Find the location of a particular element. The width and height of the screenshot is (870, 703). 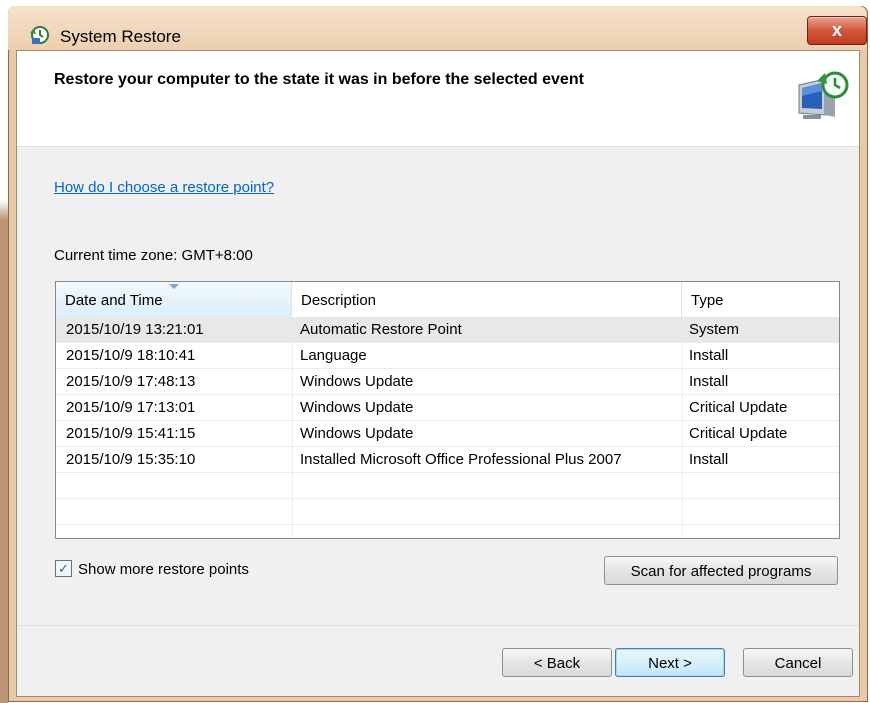

sort-arrow-icon is located at coordinates (174, 286).